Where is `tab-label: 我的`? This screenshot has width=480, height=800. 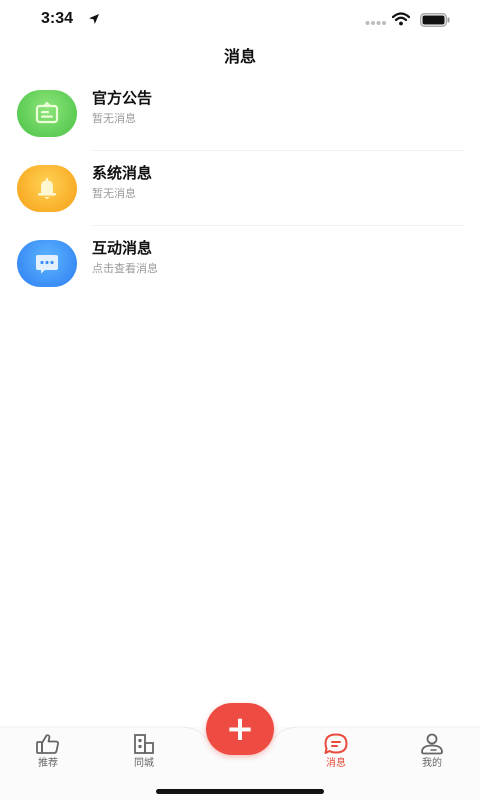 tab-label: 我的 is located at coordinates (432, 763).